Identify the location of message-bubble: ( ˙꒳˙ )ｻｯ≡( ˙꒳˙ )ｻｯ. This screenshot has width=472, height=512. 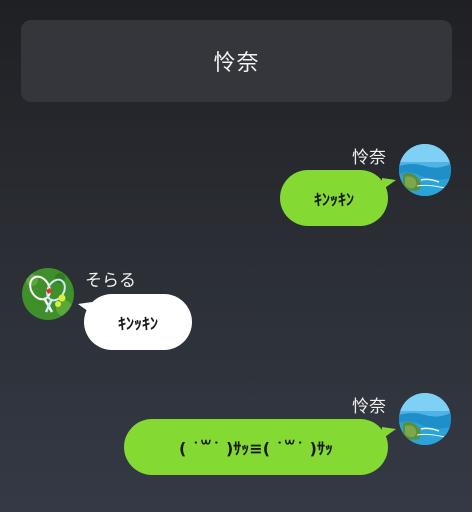
(256, 447).